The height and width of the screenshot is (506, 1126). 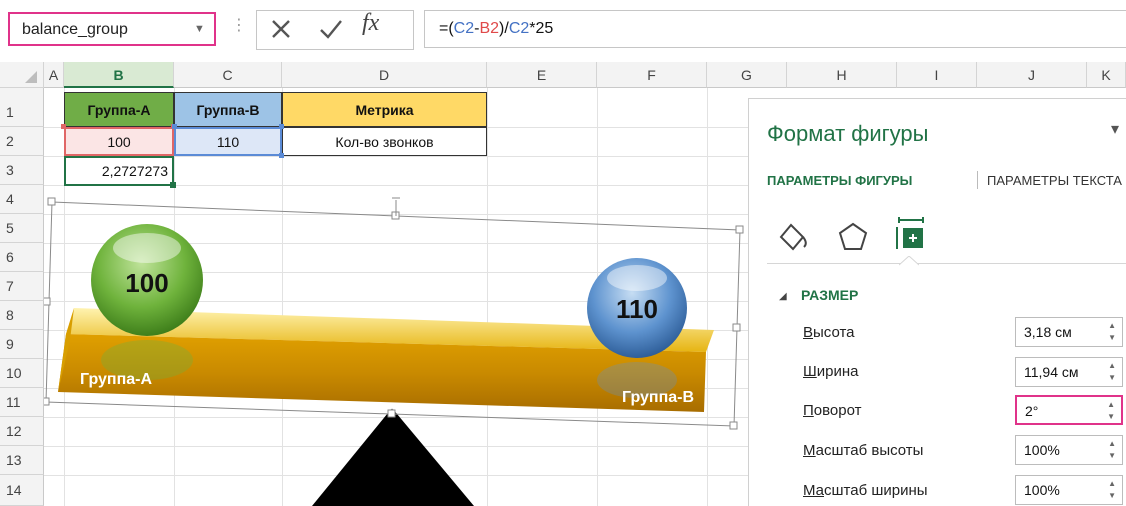 I want to click on rotation-spinner: 2° ▲ ▼, so click(x=1069, y=410).